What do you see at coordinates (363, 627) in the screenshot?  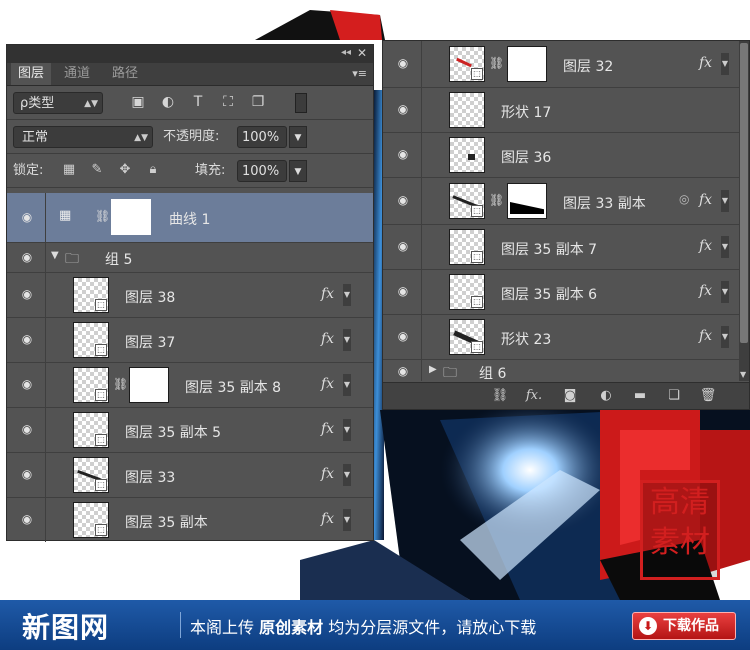 I see `banner-message: 本阁上传 原创素材 均为分层源文件，请放心下载` at bounding box center [363, 627].